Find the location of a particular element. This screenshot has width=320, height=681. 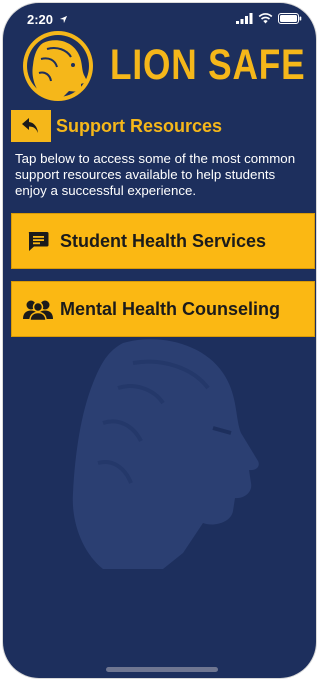

signal-icon is located at coordinates (244, 18).